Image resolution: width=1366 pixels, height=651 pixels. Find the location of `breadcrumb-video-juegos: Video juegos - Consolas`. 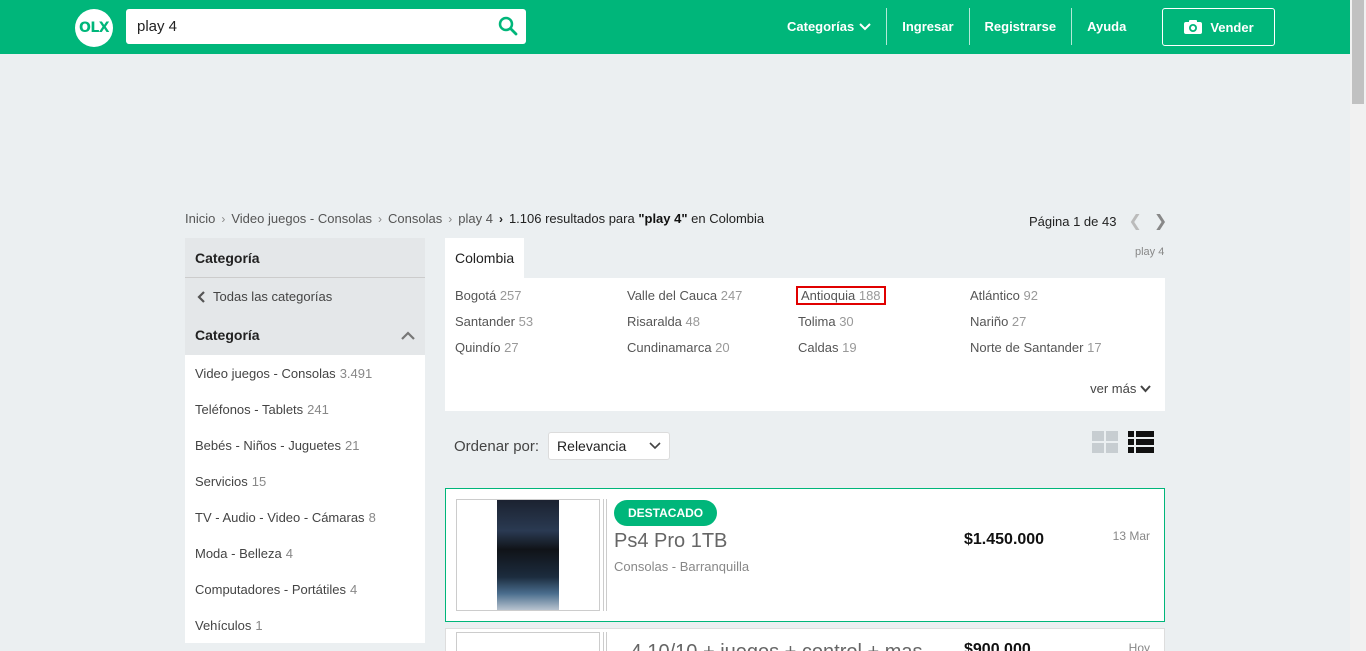

breadcrumb-video-juegos: Video juegos - Consolas is located at coordinates (301, 218).